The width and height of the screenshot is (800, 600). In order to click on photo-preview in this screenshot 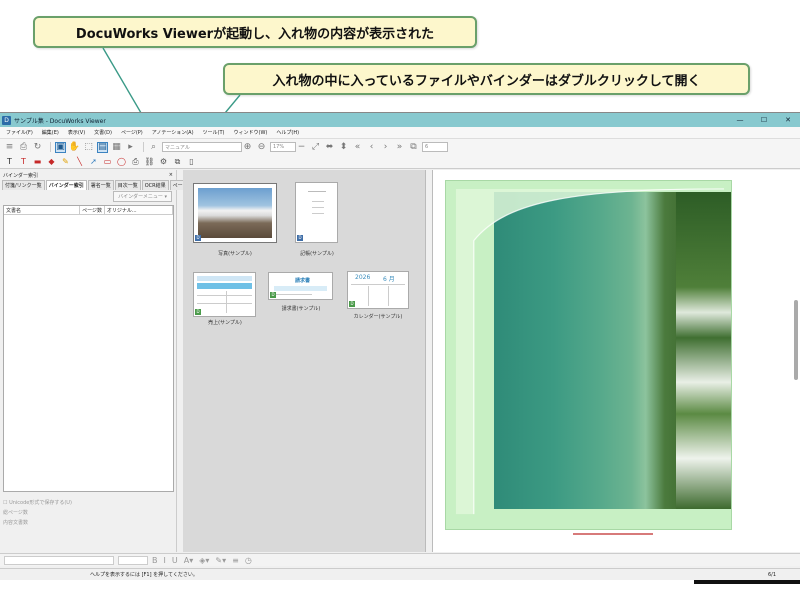, I will do `click(235, 213)`.